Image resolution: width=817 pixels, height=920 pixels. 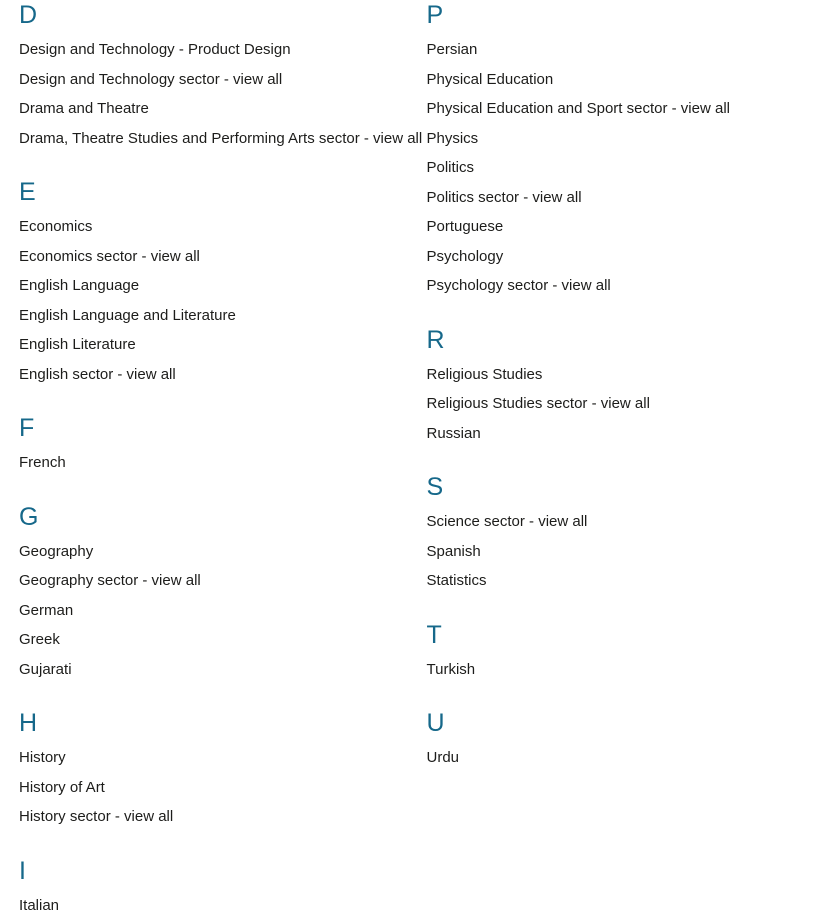 I want to click on list-item: Design and Technology sector - view all, so click(x=209, y=80).